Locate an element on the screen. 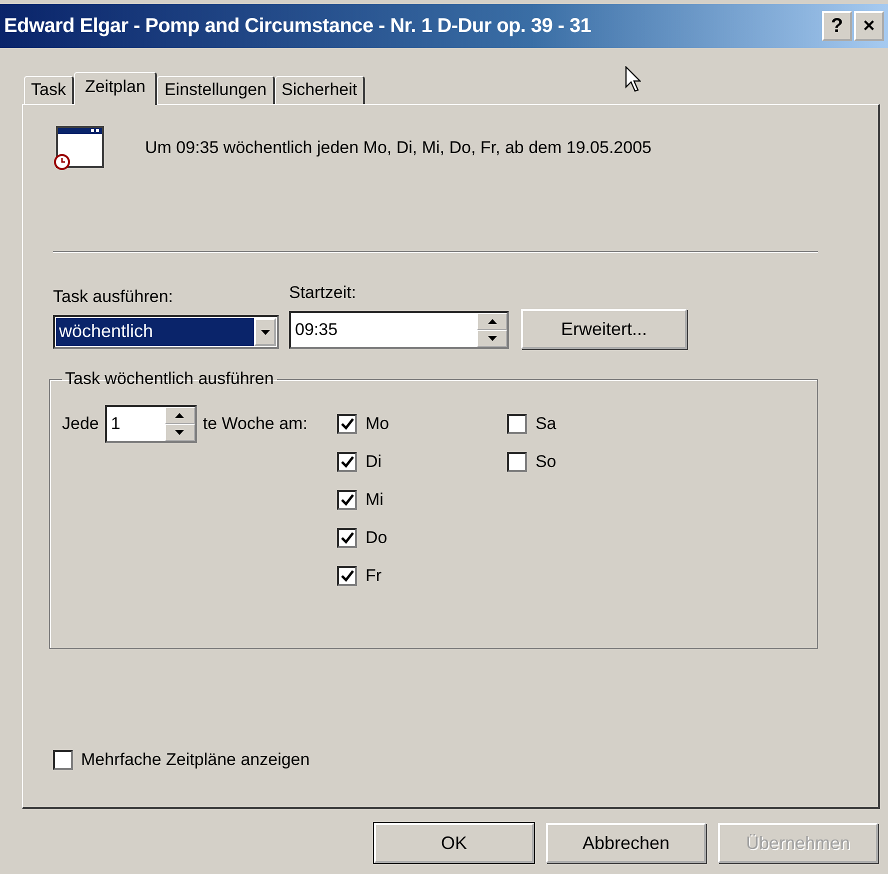 The height and width of the screenshot is (874, 888). checkbox-label: Do is located at coordinates (376, 538).